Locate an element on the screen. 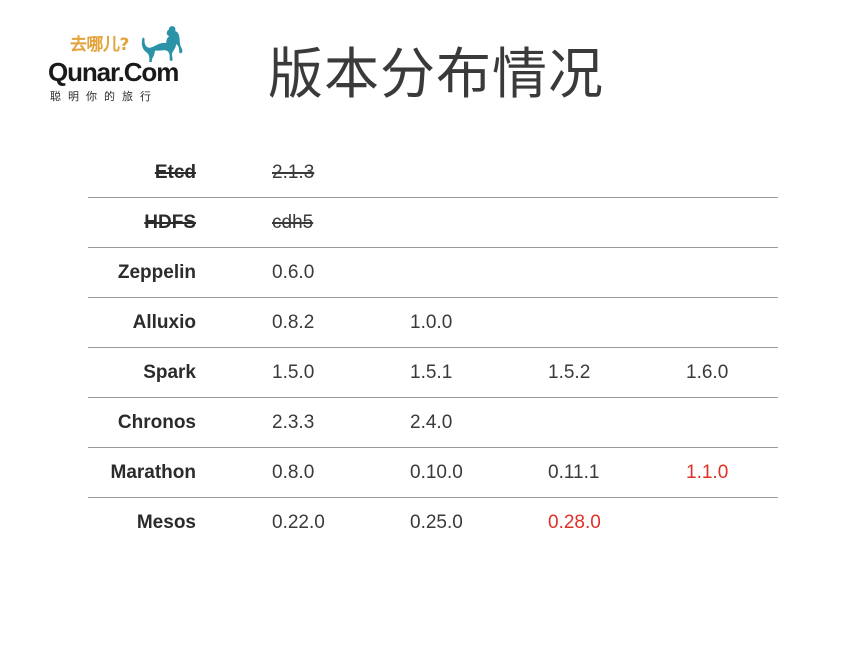 This screenshot has width=866, height=649. row-label: Chronos is located at coordinates (156, 422).